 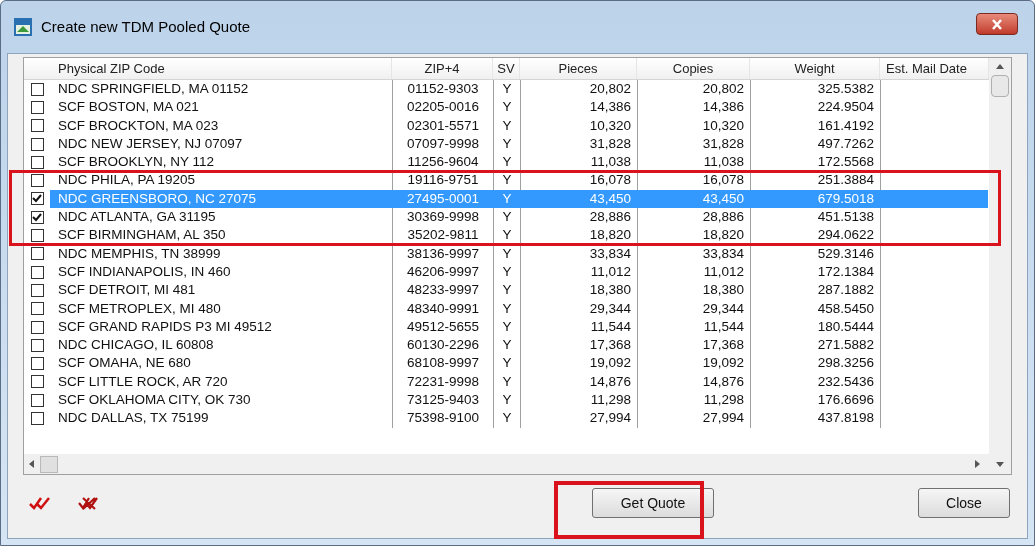 What do you see at coordinates (519, 345) in the screenshot?
I see `table-row: NDC CHICAGO, IL 60808 60130-2296 Y 17,368 17,368 271.5882` at bounding box center [519, 345].